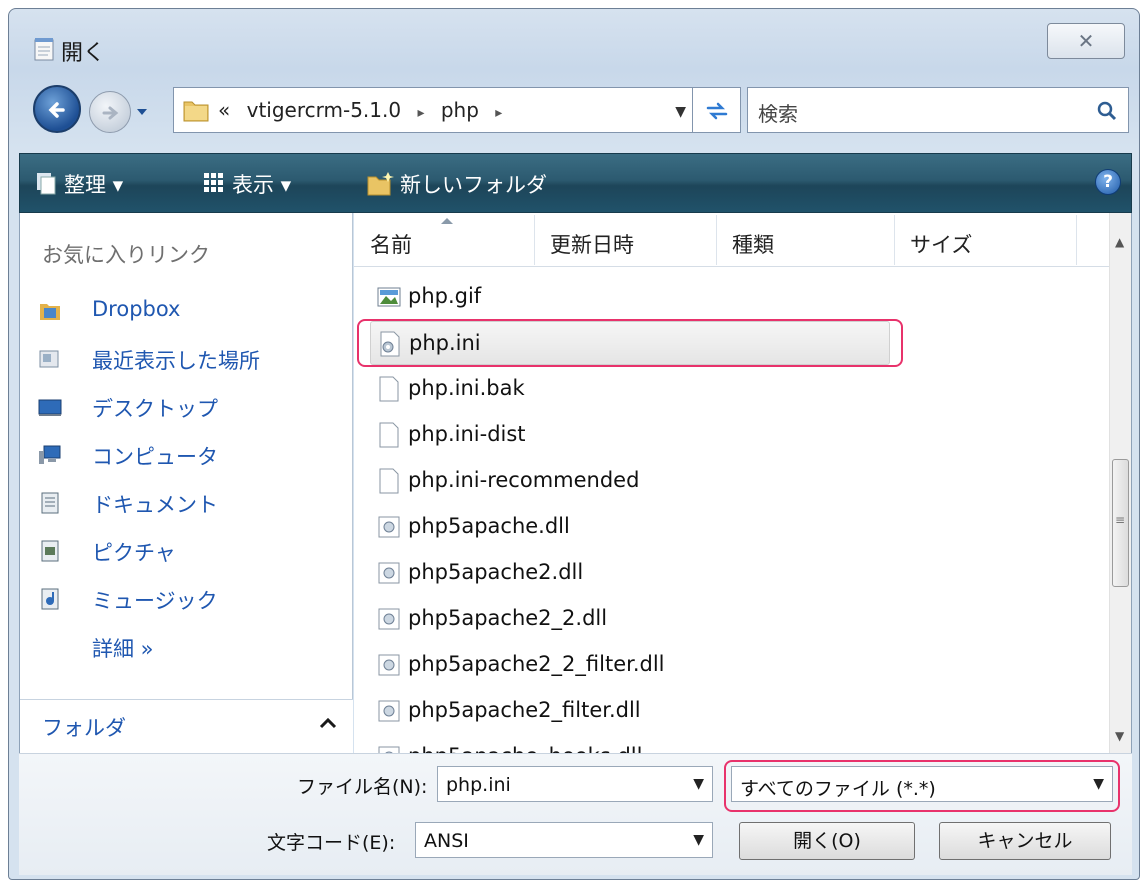  I want to click on column-type: 種類, so click(753, 244).